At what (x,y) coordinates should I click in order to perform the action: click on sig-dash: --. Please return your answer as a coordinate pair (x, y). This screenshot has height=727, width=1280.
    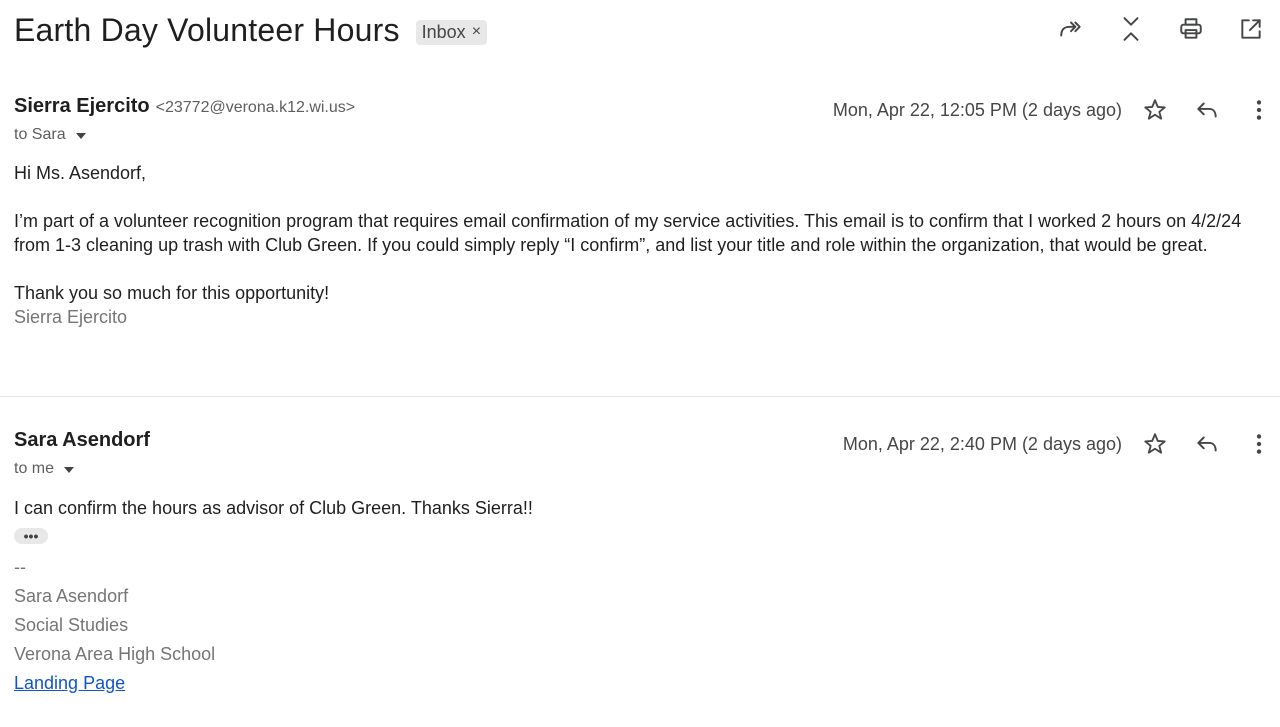
    Looking at the image, I should click on (20, 567).